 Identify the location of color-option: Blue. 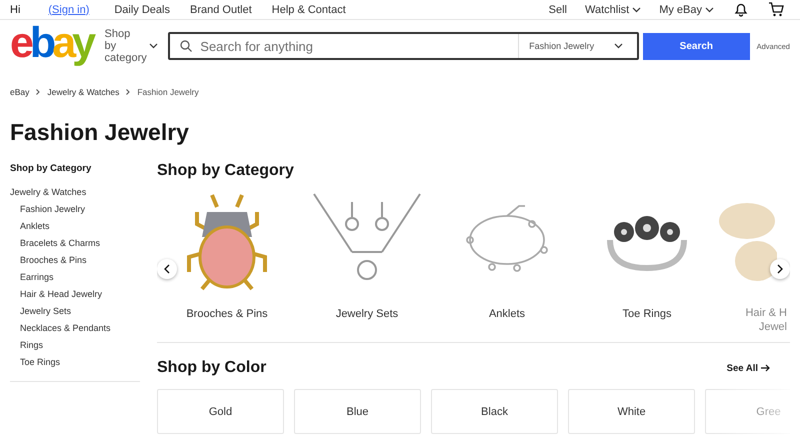
(357, 411).